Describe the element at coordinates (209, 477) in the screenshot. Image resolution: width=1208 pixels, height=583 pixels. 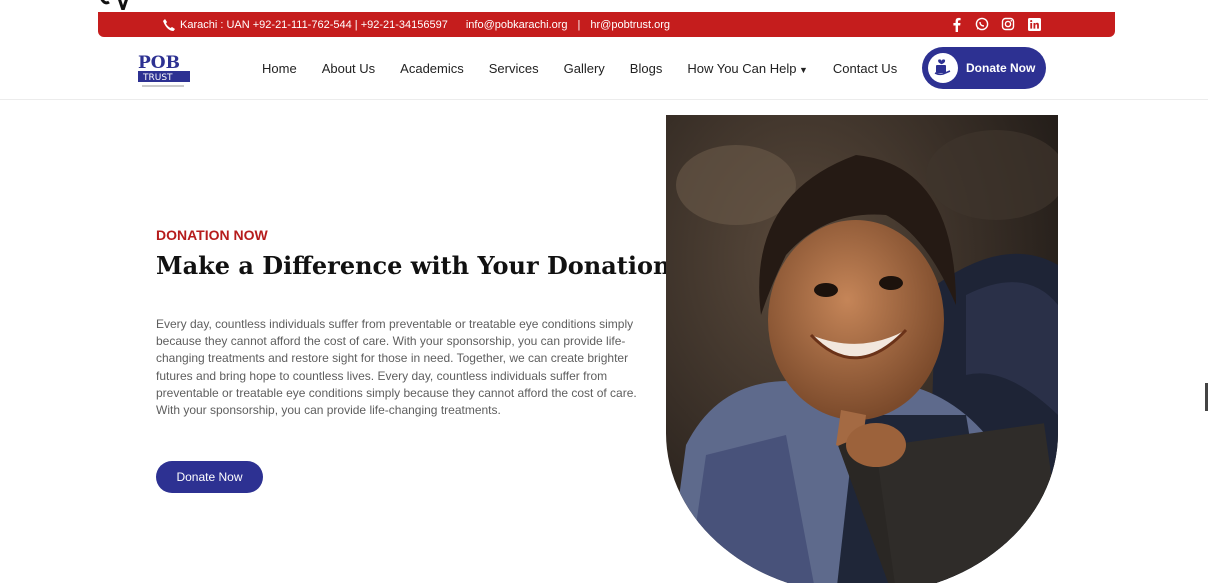
I see `donate-now-button: Donate Now` at that location.